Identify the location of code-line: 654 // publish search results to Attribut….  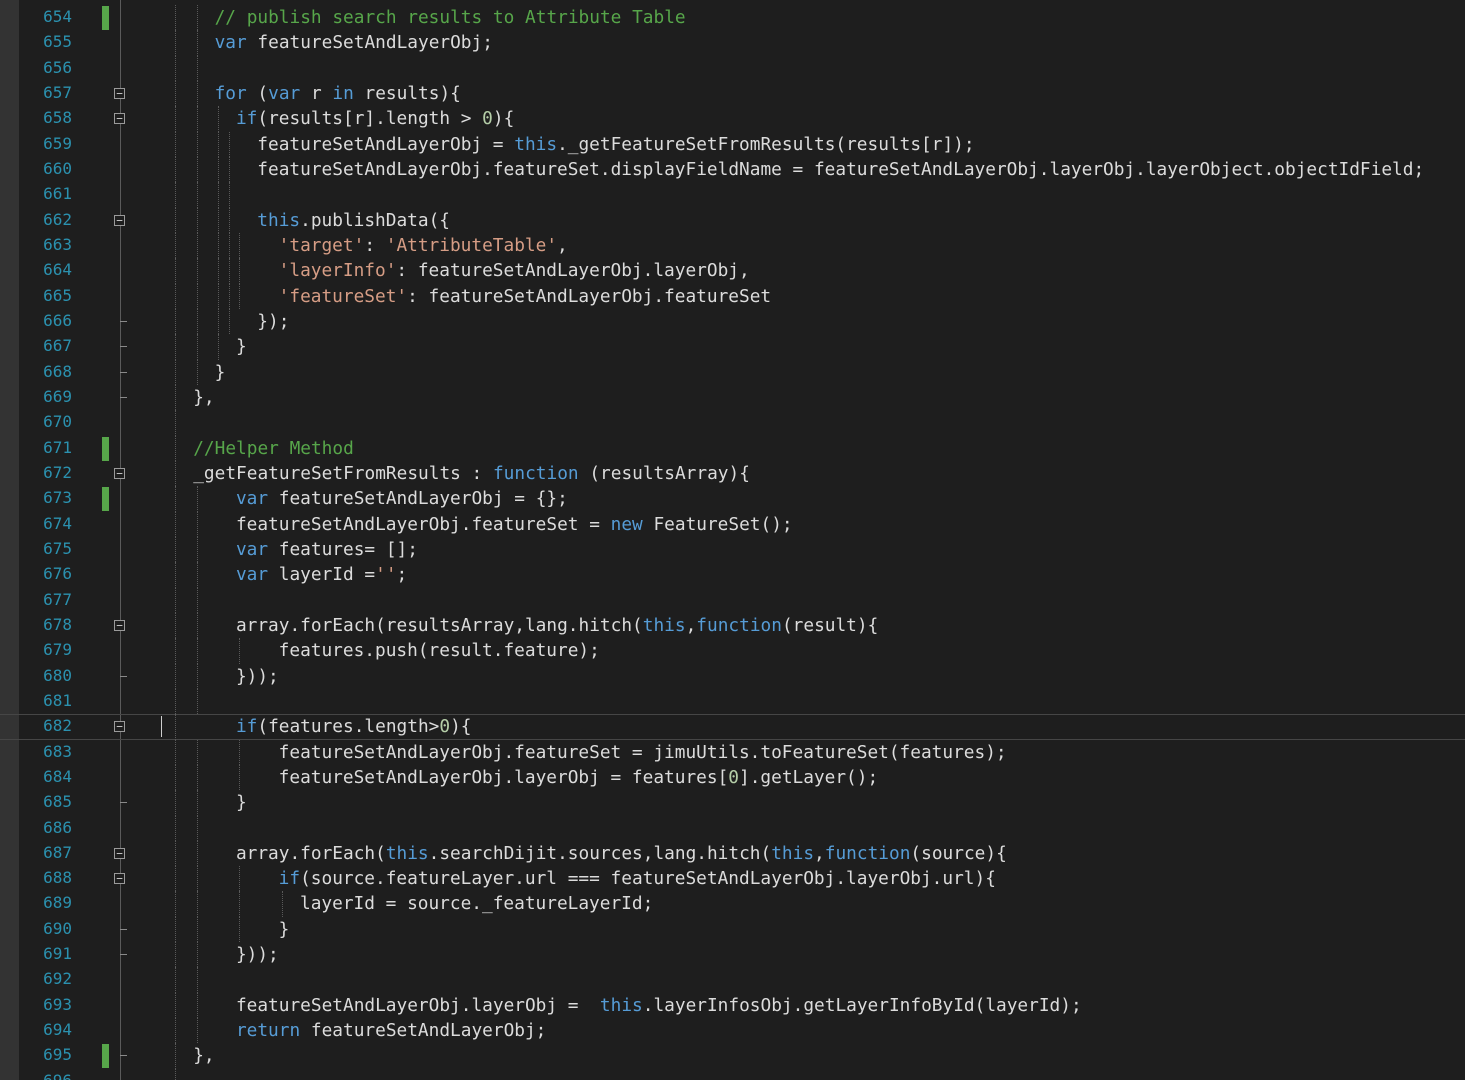
(732, 18).